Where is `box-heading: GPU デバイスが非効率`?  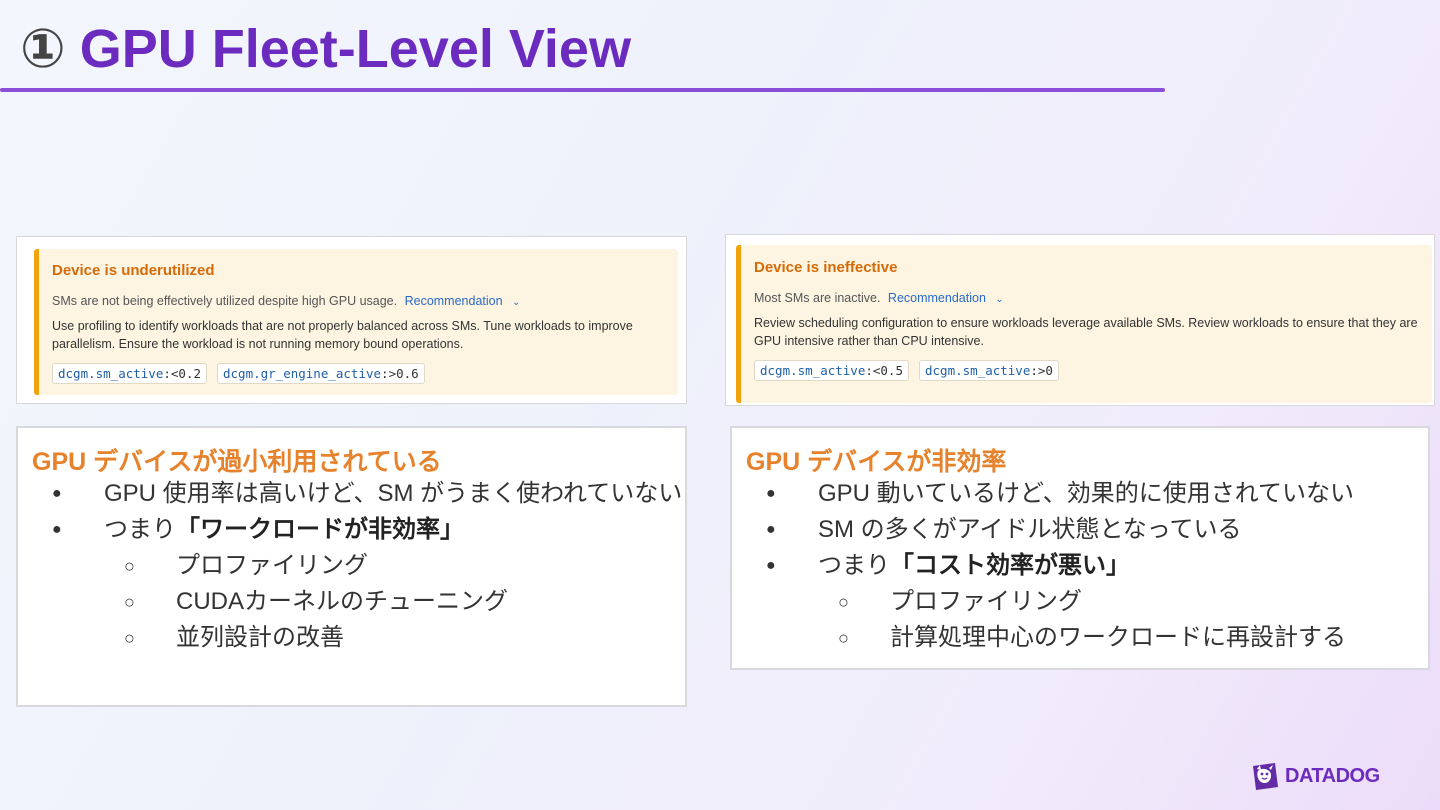
box-heading: GPU デバイスが非効率 is located at coordinates (876, 462).